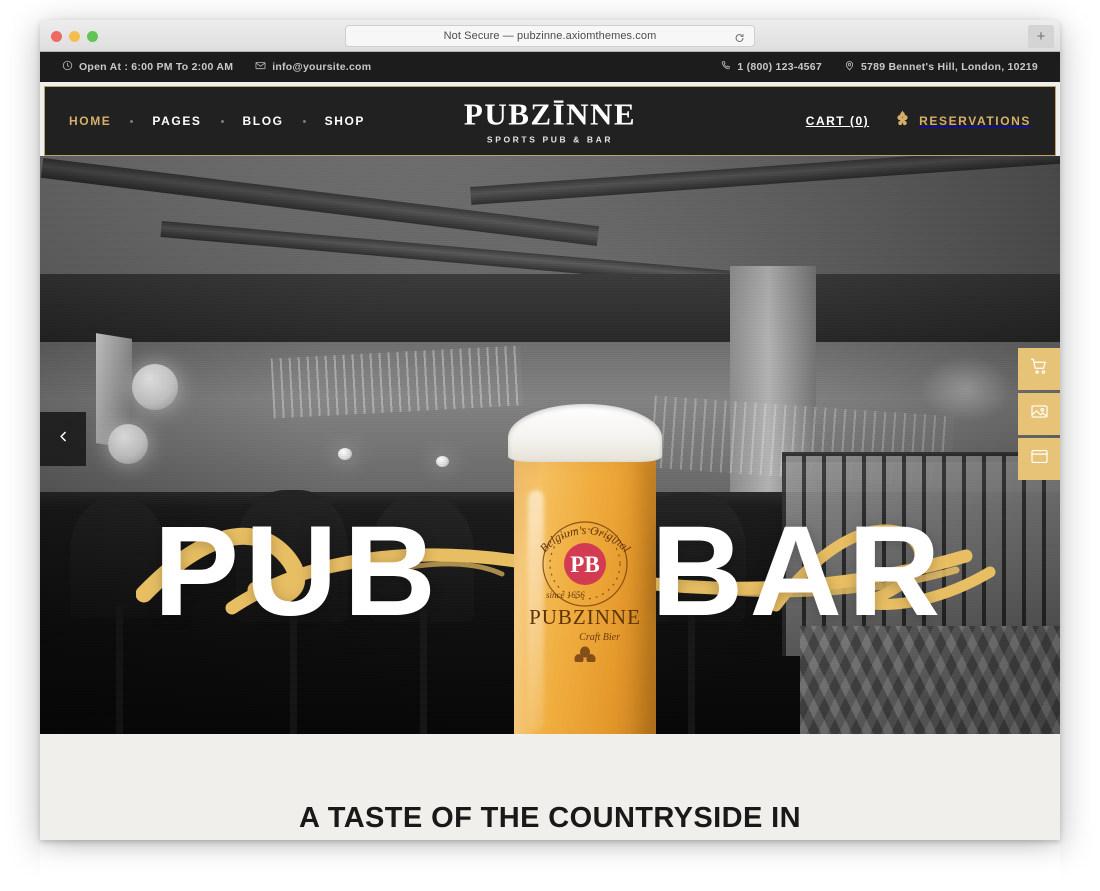 The height and width of the screenshot is (891, 1100). I want to click on address-bar: Not Secure — pubzinne.axiomthemes.com, so click(550, 36).